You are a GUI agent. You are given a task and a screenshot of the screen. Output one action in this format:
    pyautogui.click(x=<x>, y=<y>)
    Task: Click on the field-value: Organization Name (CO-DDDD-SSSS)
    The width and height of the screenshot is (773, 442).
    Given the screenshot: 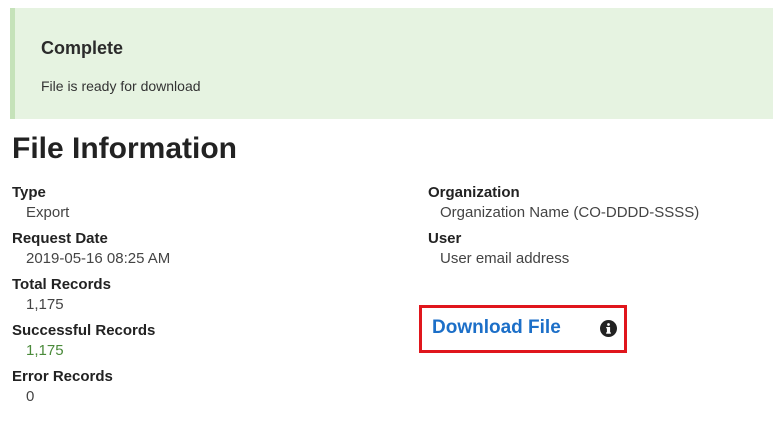 What is the action you would take?
    pyautogui.click(x=570, y=212)
    